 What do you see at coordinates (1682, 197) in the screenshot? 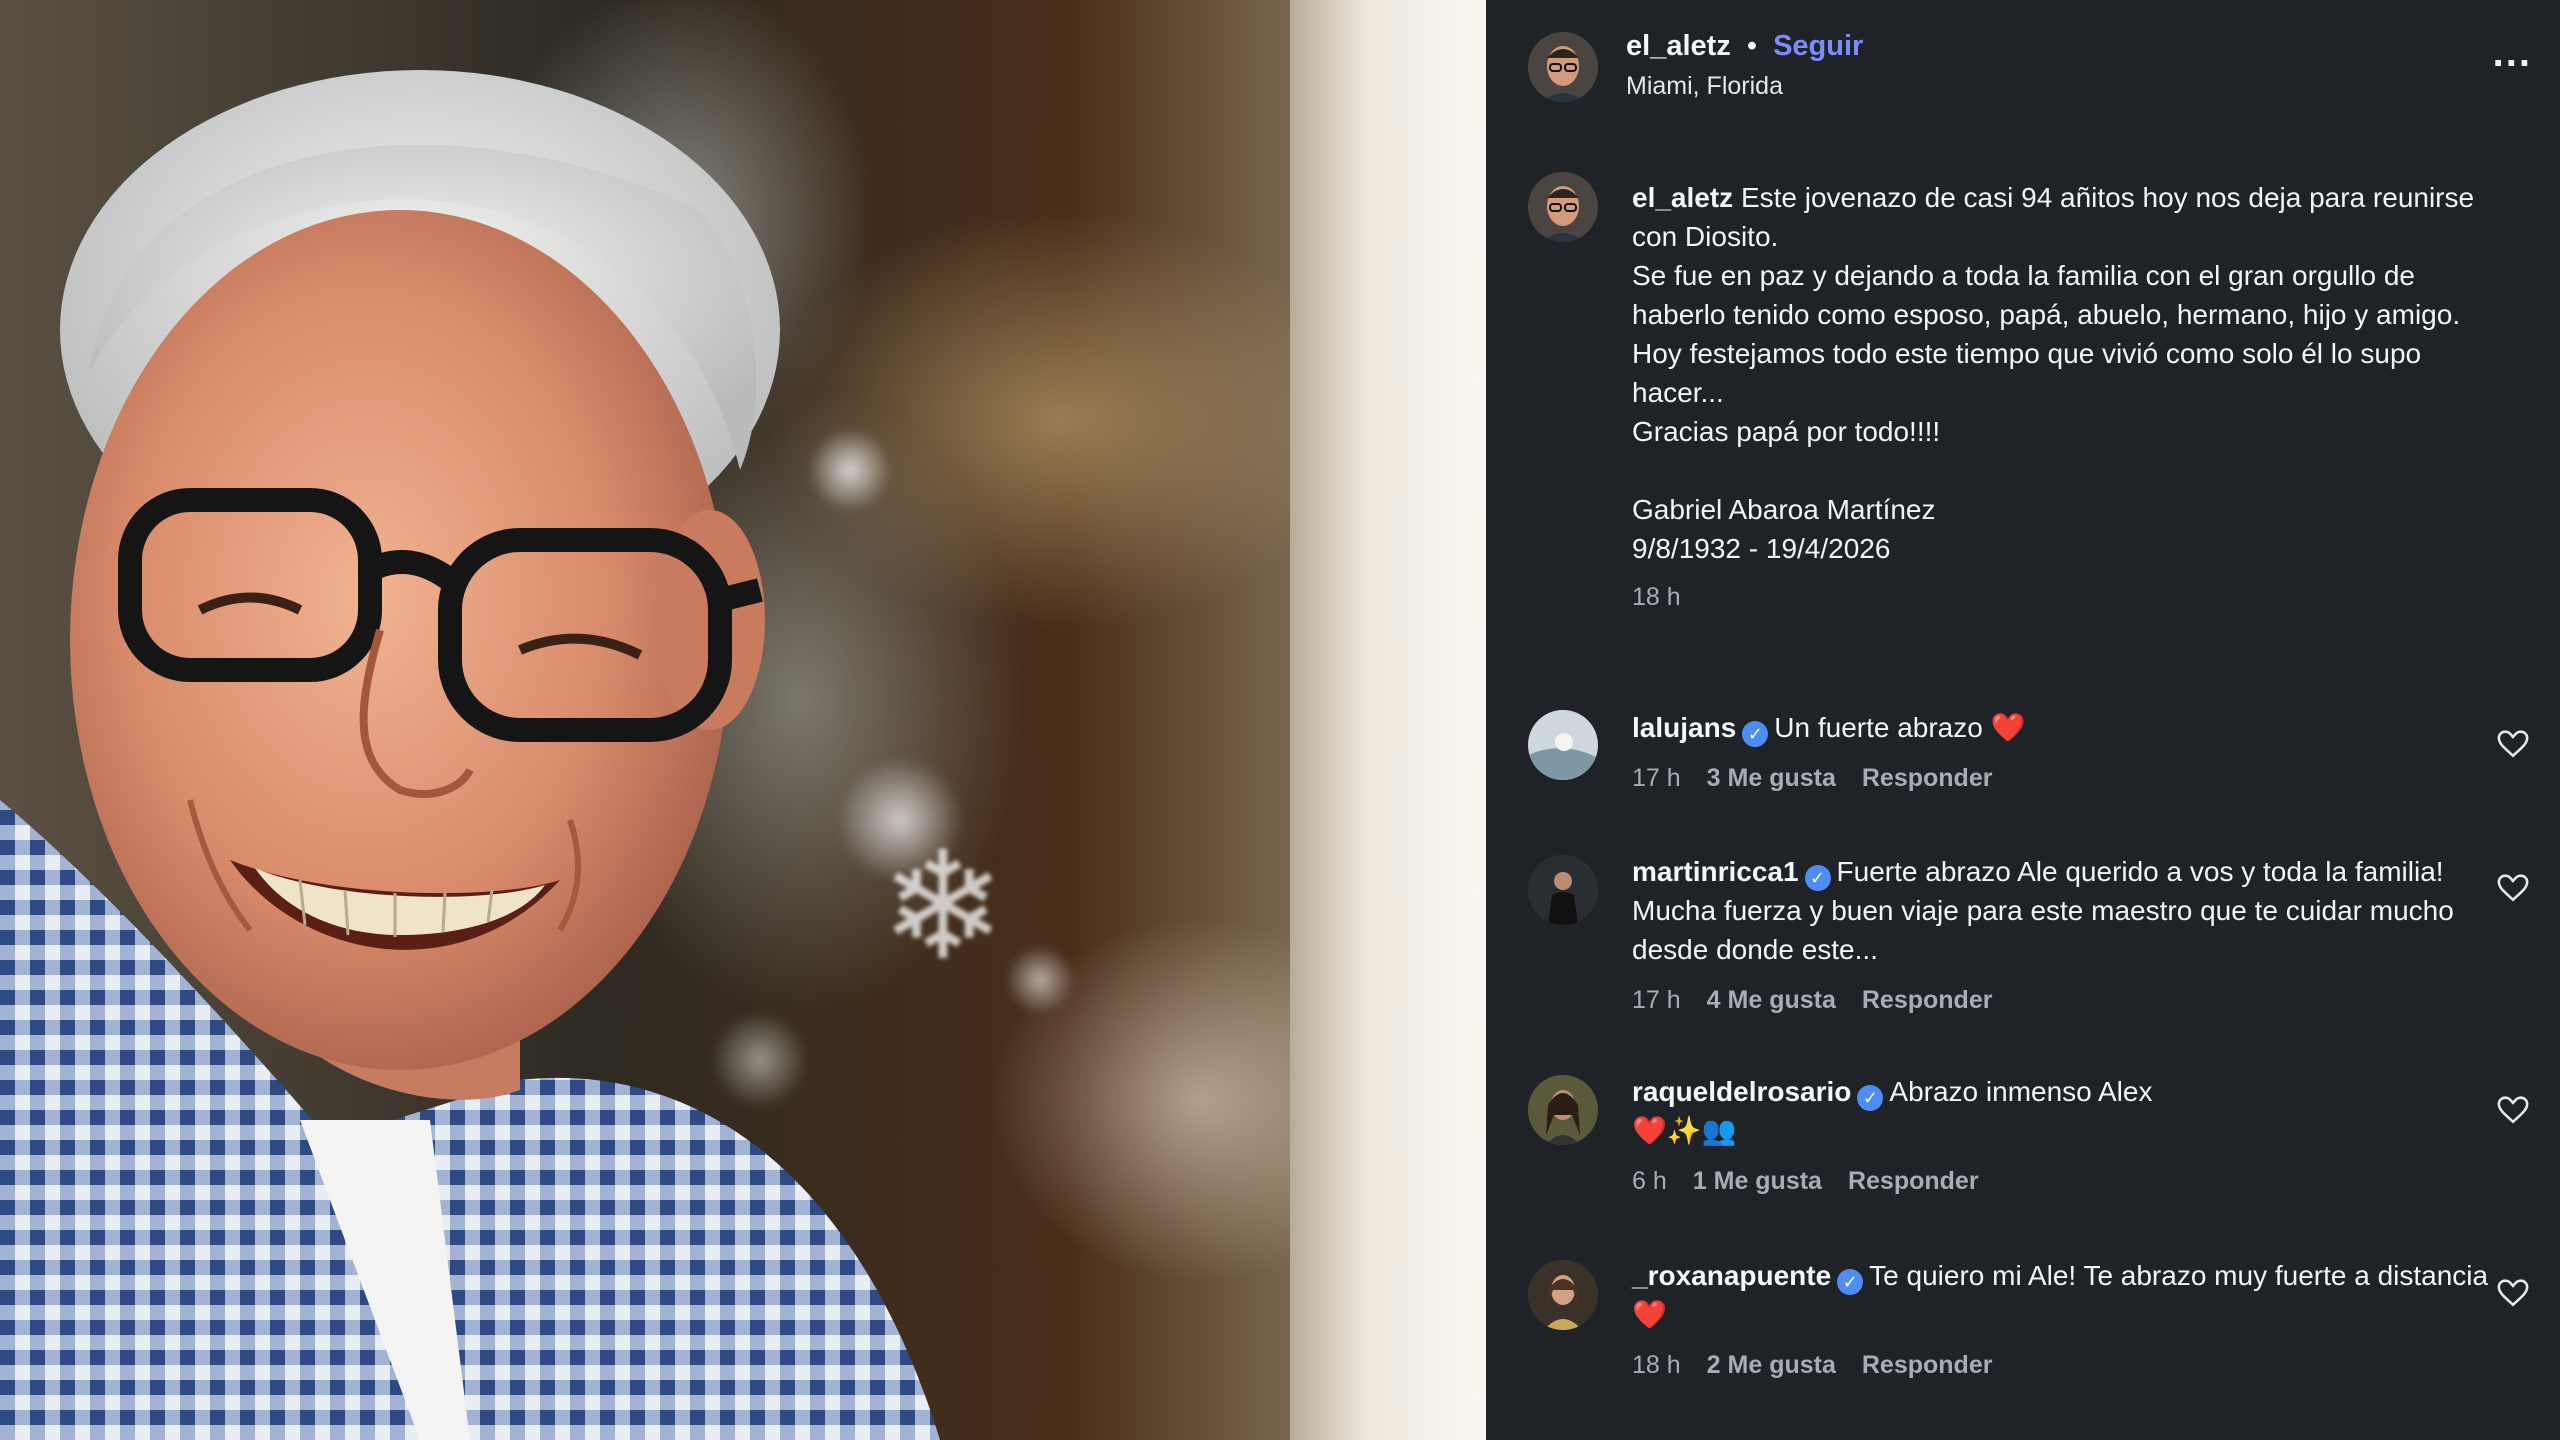
I see `caption-username: el_aletz` at bounding box center [1682, 197].